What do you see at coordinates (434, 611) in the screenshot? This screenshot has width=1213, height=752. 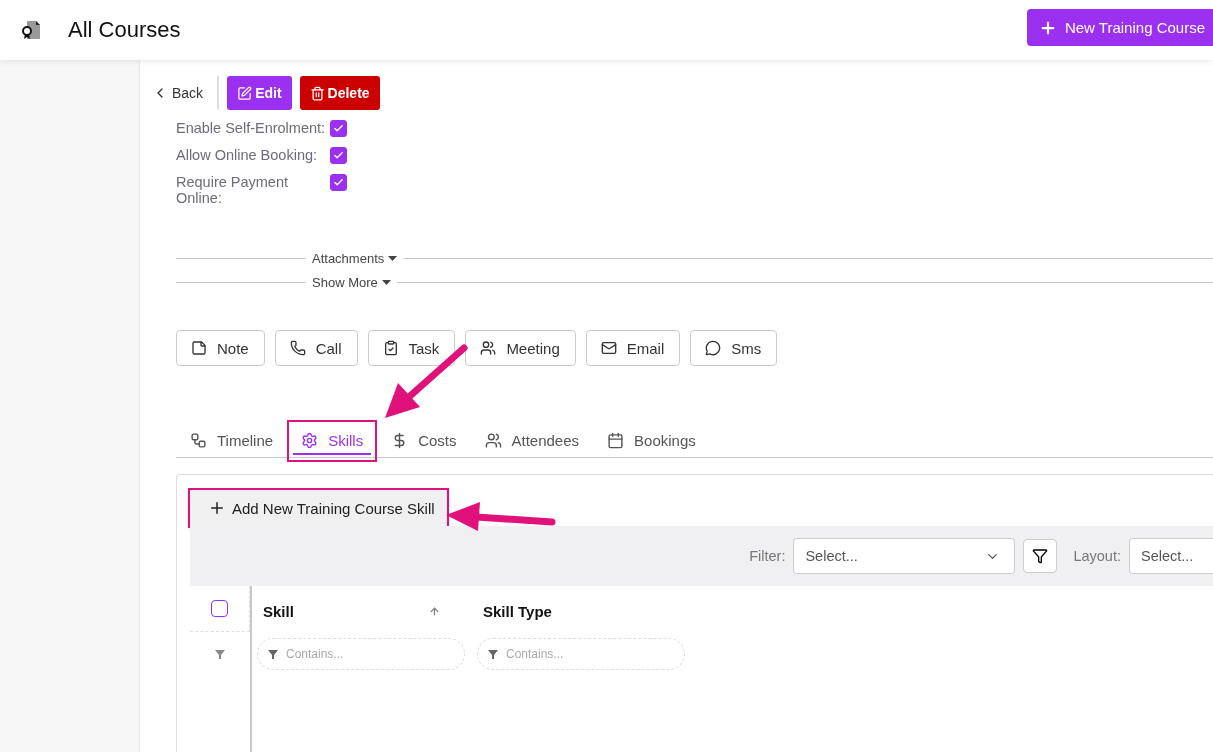 I see `sort-arrow-icon` at bounding box center [434, 611].